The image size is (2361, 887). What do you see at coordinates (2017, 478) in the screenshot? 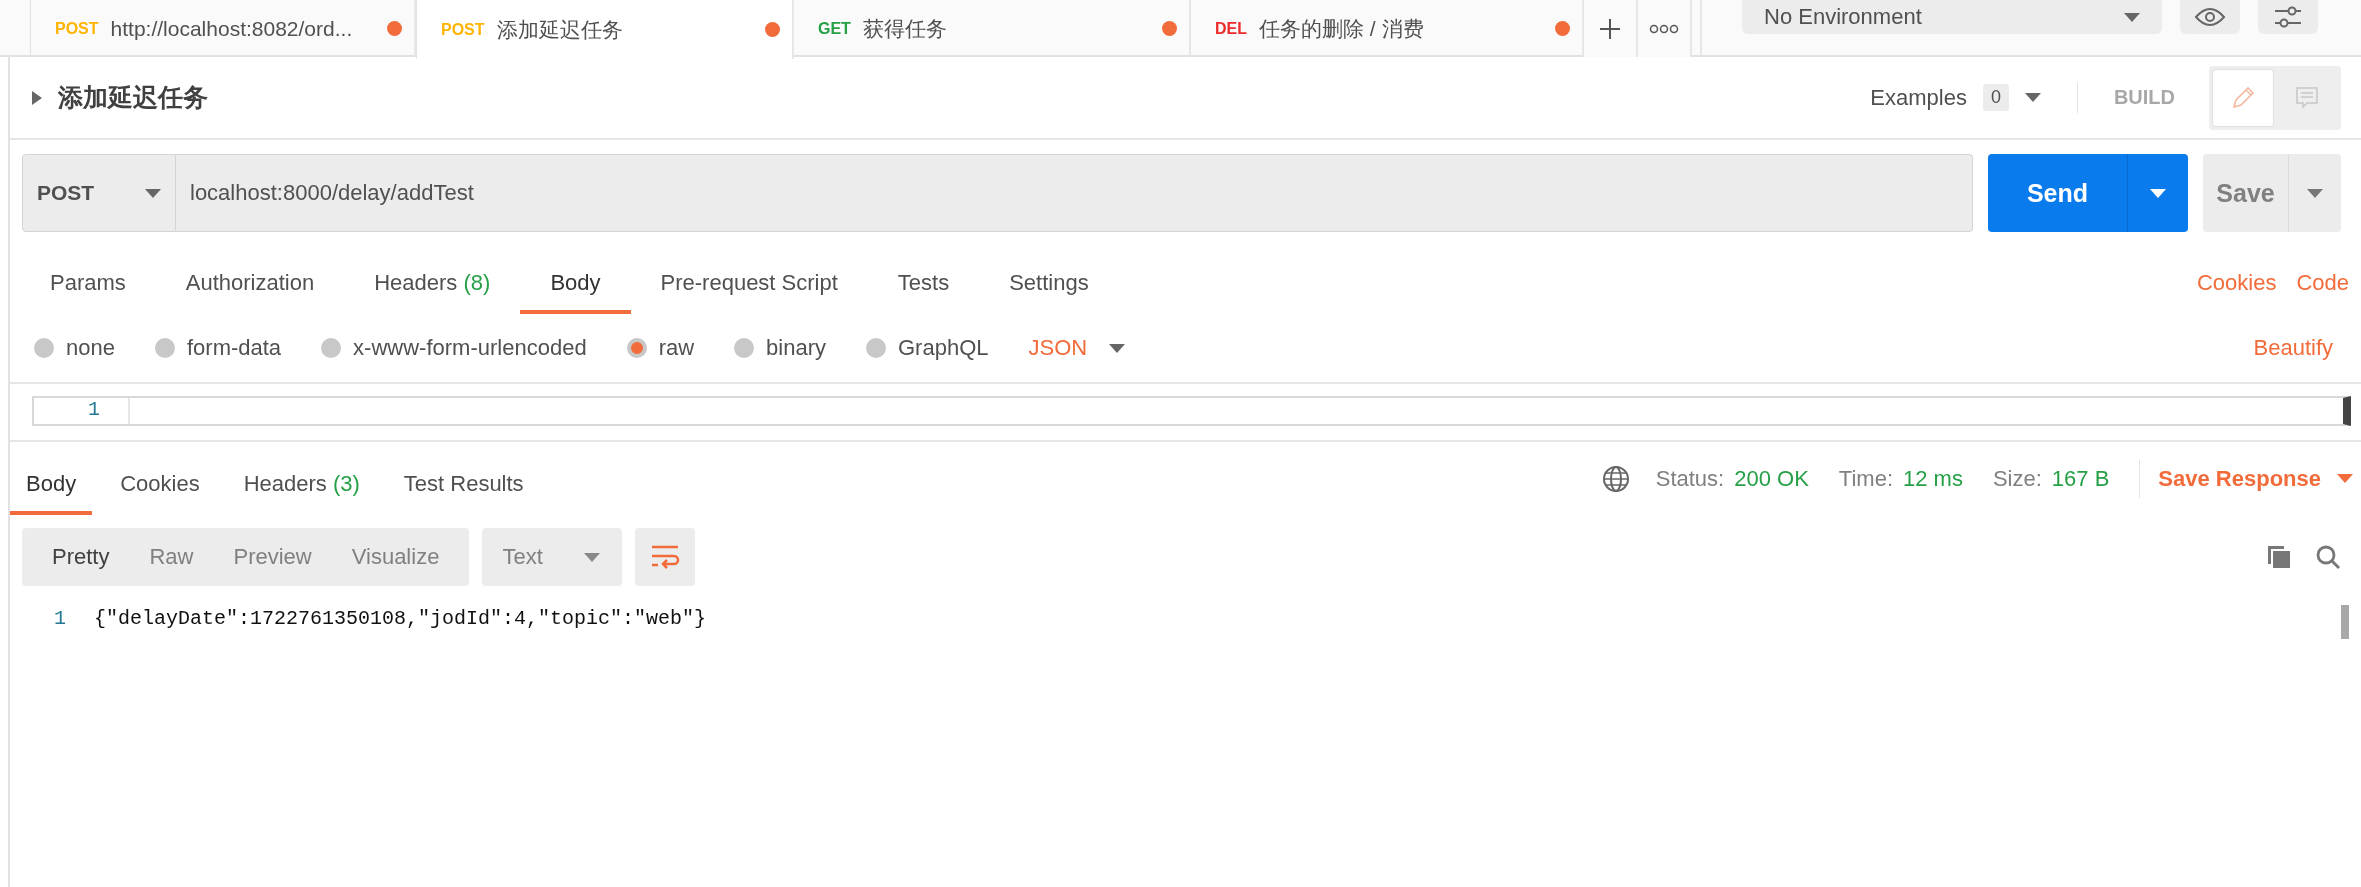
I see `size-label: Size:` at bounding box center [2017, 478].